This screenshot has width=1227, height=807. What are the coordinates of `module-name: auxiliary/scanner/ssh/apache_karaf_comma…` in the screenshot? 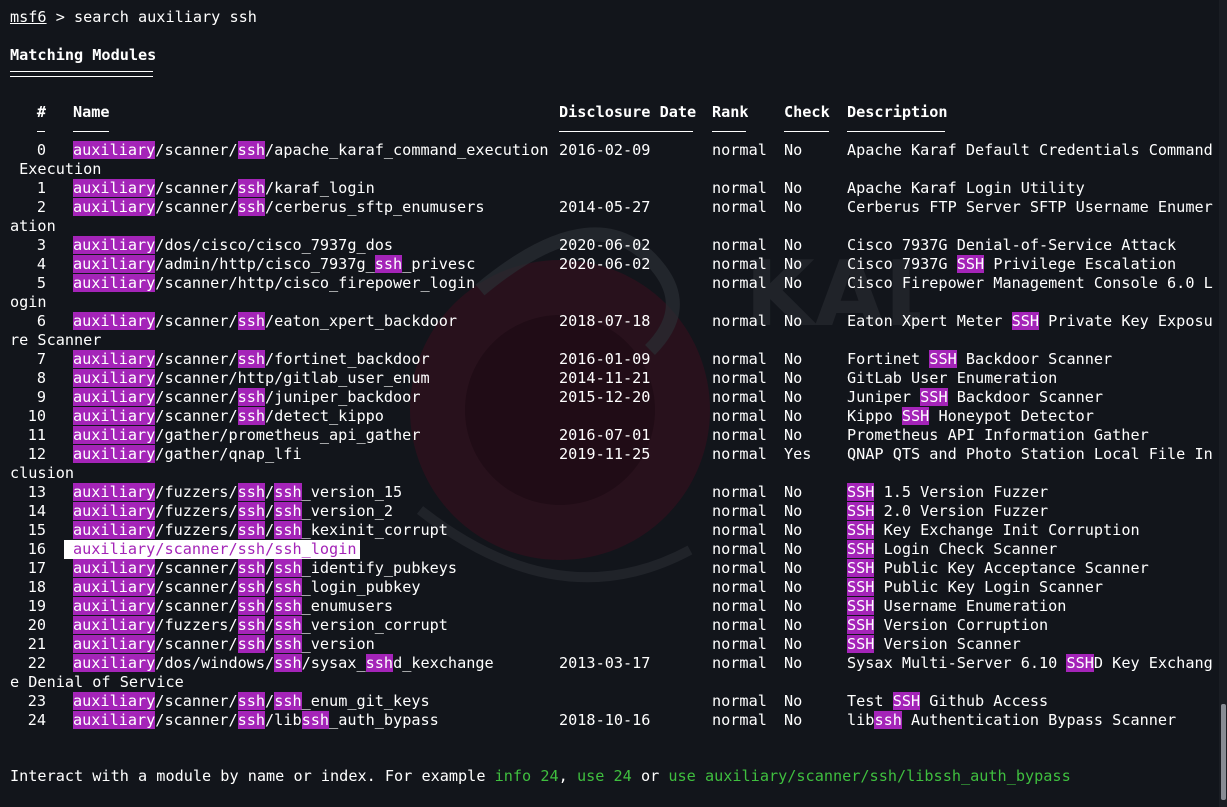 It's located at (310, 150).